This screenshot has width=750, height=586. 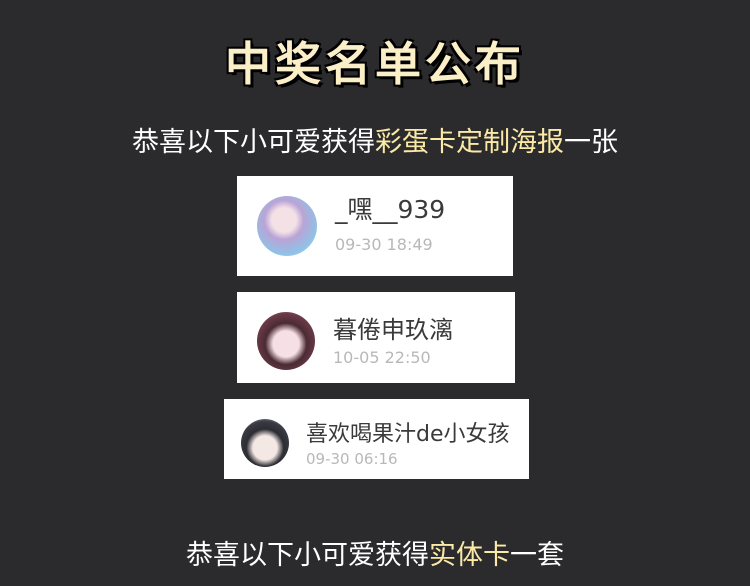 What do you see at coordinates (352, 459) in the screenshot?
I see `winner-timestamp: 09-30 06:16` at bounding box center [352, 459].